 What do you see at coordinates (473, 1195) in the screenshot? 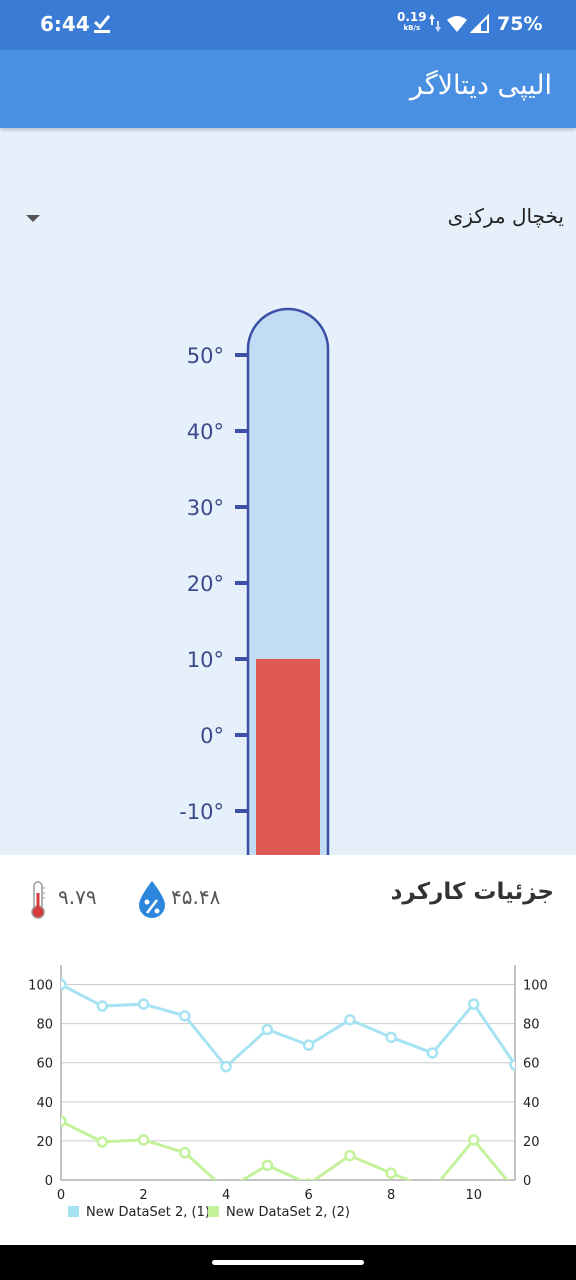
I see `chart-x-tick-label: 10` at bounding box center [473, 1195].